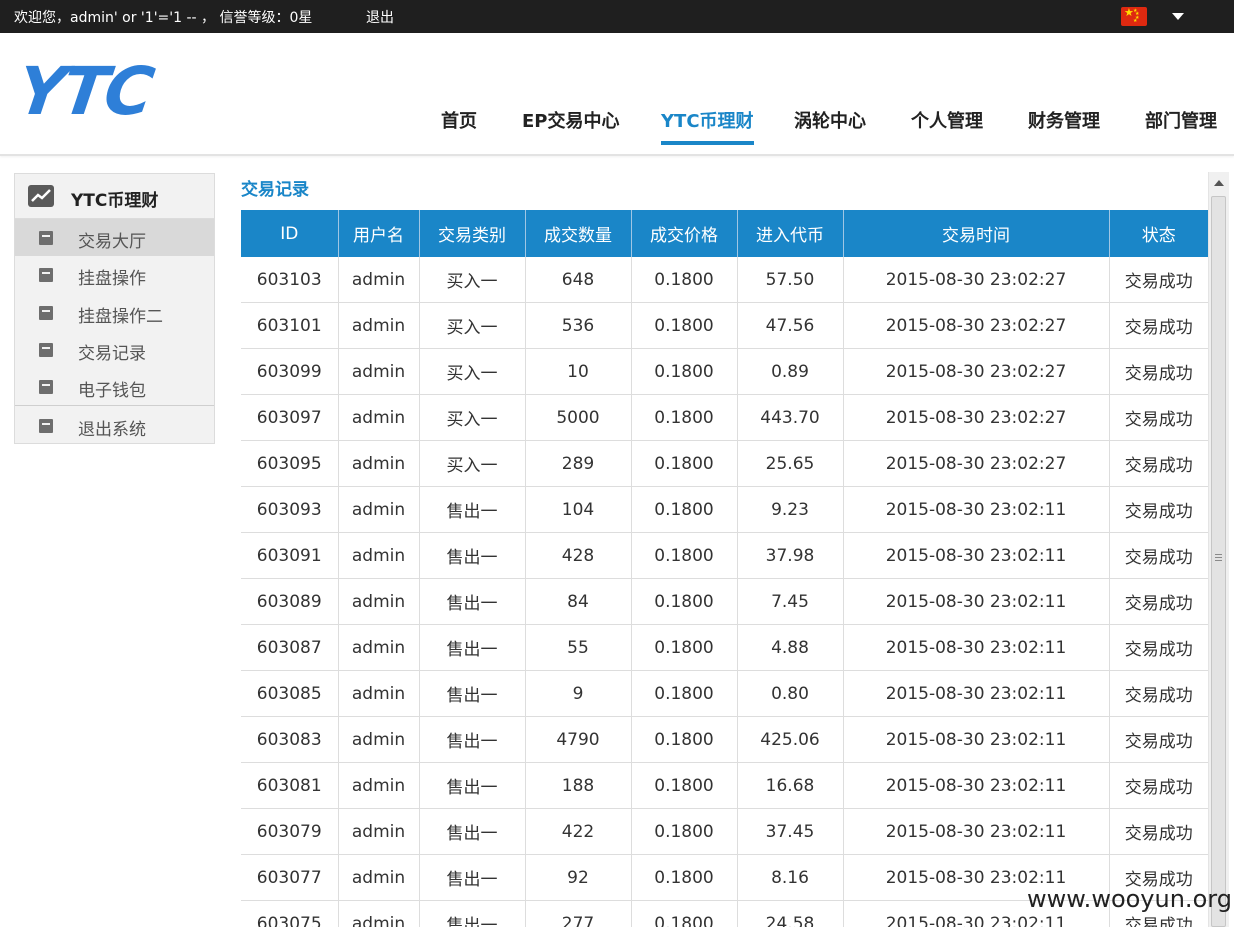 Image resolution: width=1234 pixels, height=927 pixels. What do you see at coordinates (578, 325) in the screenshot?
I see `quantity-cell: 536` at bounding box center [578, 325].